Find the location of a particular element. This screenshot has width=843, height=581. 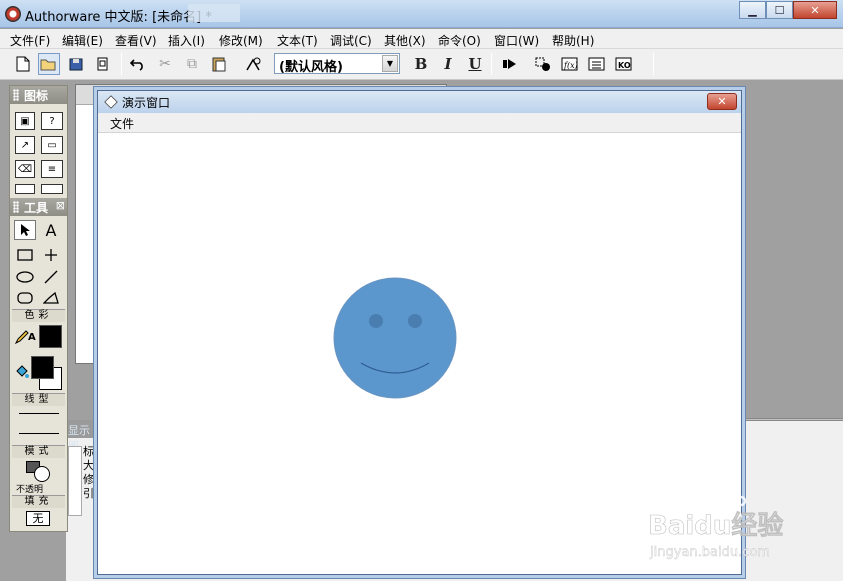

cut-icon: ✂ is located at coordinates (165, 64).